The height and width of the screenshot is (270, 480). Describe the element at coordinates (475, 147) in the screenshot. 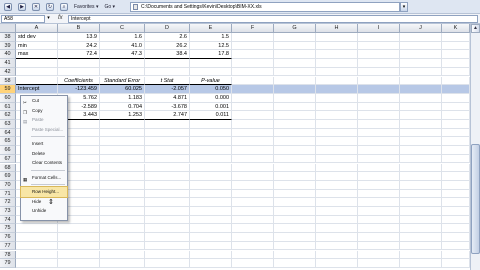

I see `vertical-scrollbar: ▲` at that location.